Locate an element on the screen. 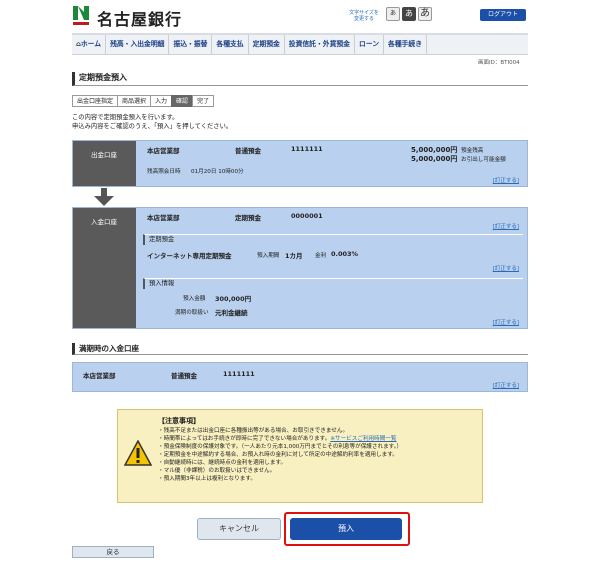 Image resolution: width=600 pixels, height=577 pixels. screen-id: 画面ID：BTI004 is located at coordinates (499, 63).